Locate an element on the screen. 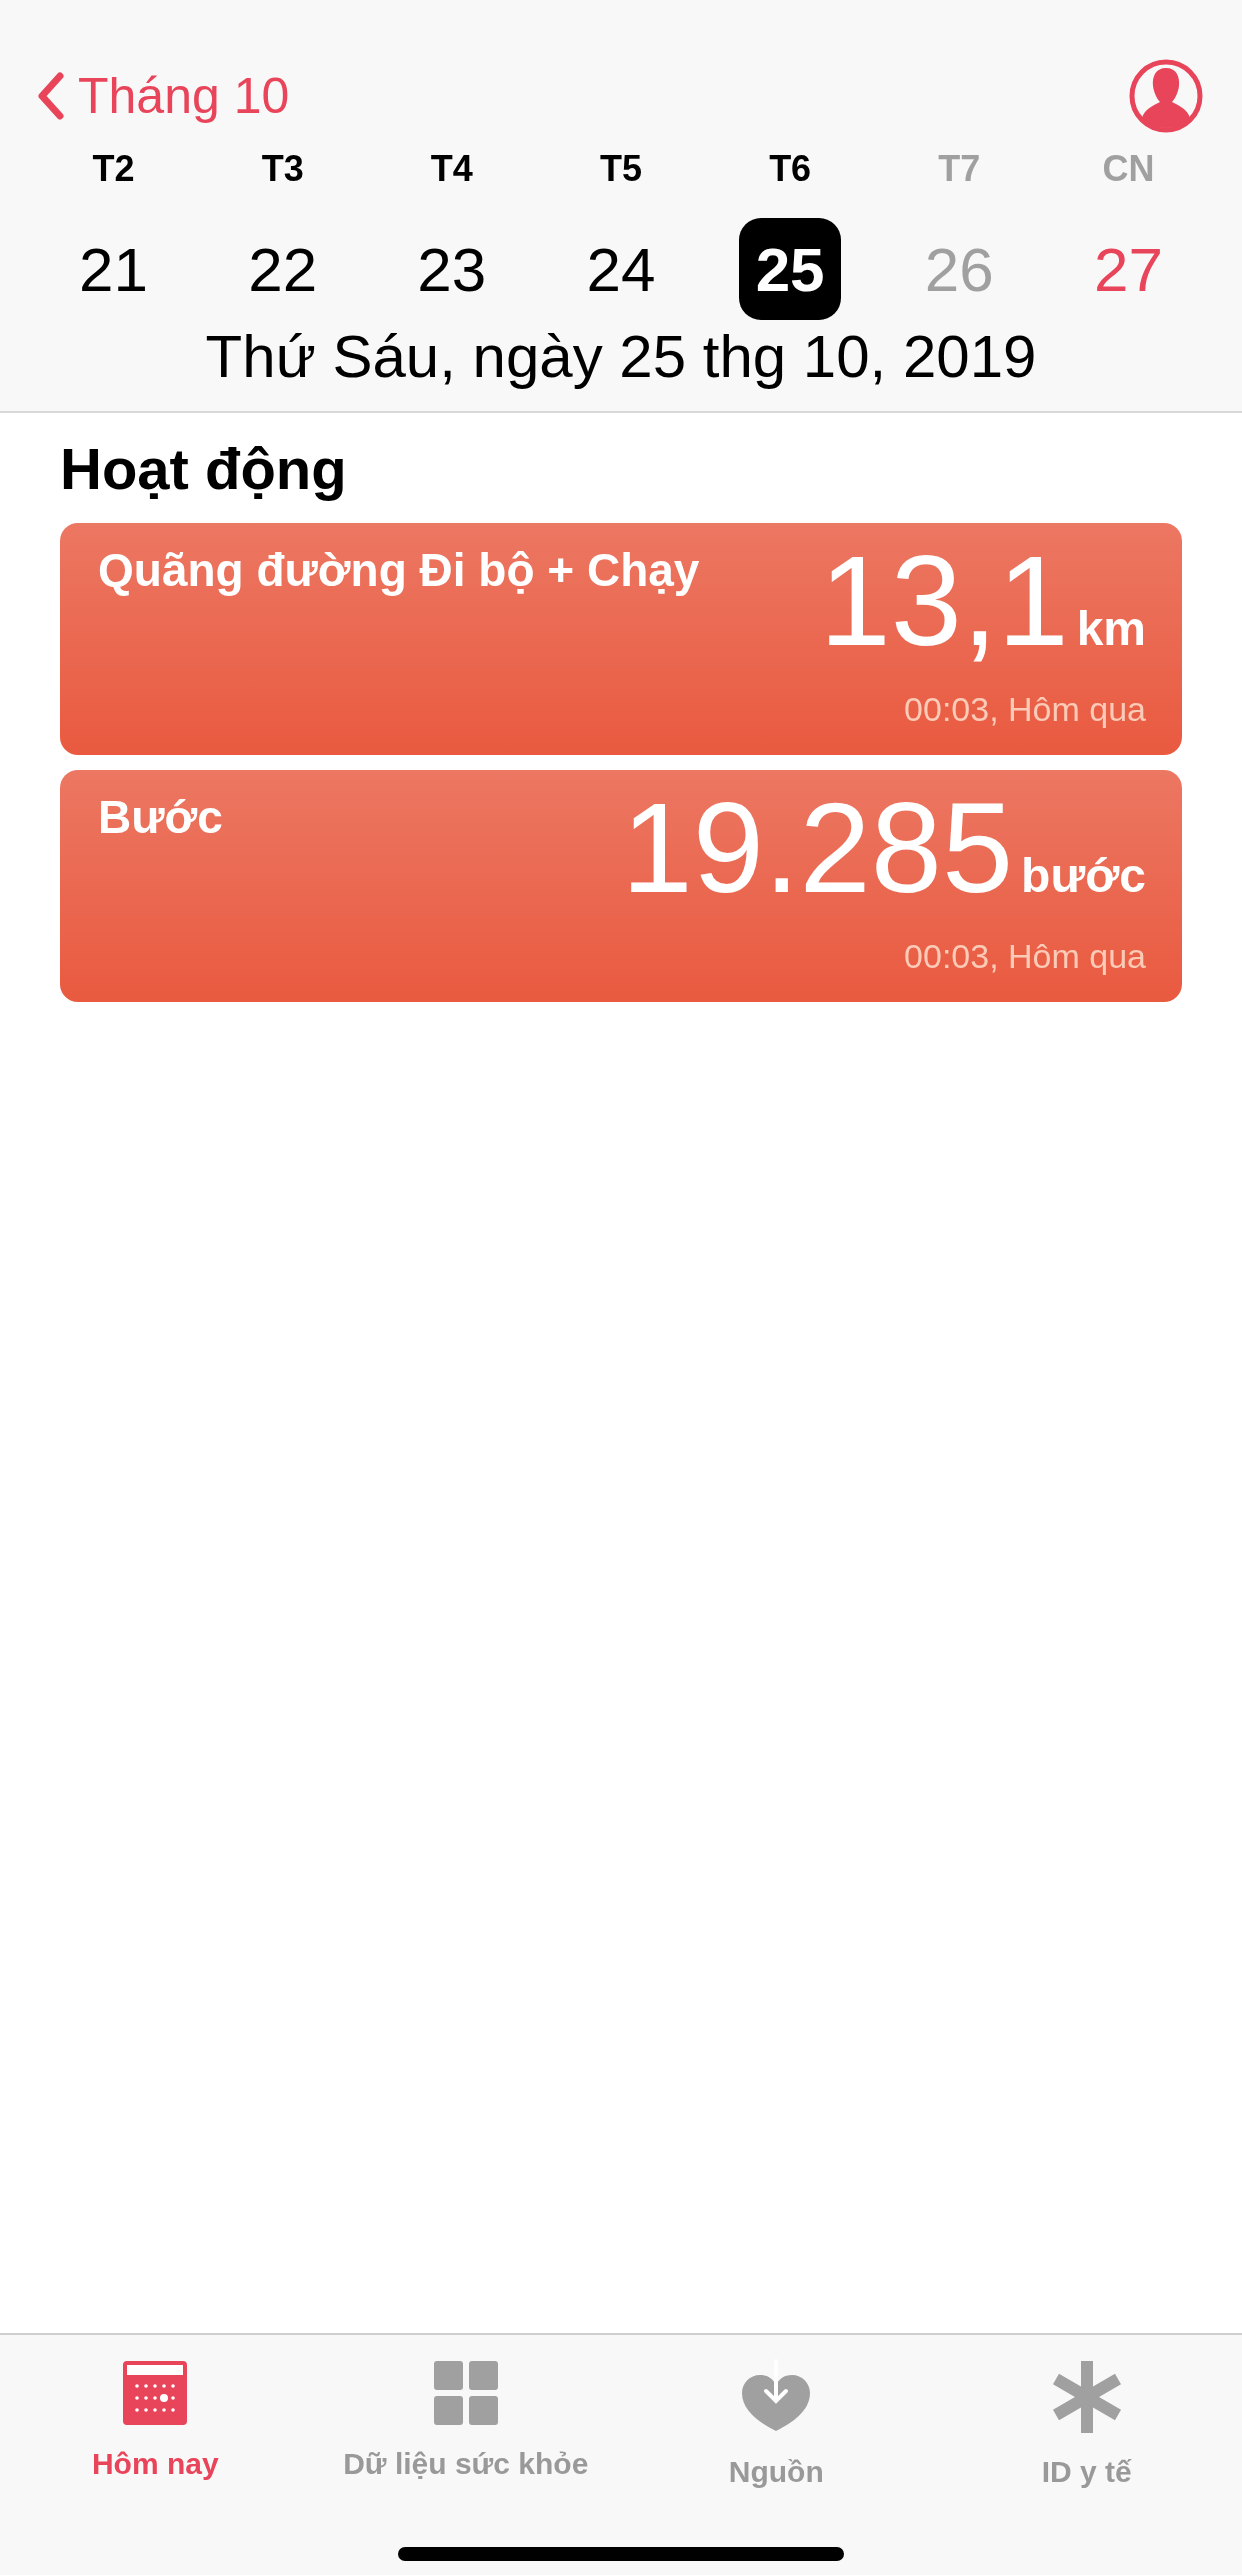 The image size is (1242, 2575). weekday-label: T5 is located at coordinates (621, 169).